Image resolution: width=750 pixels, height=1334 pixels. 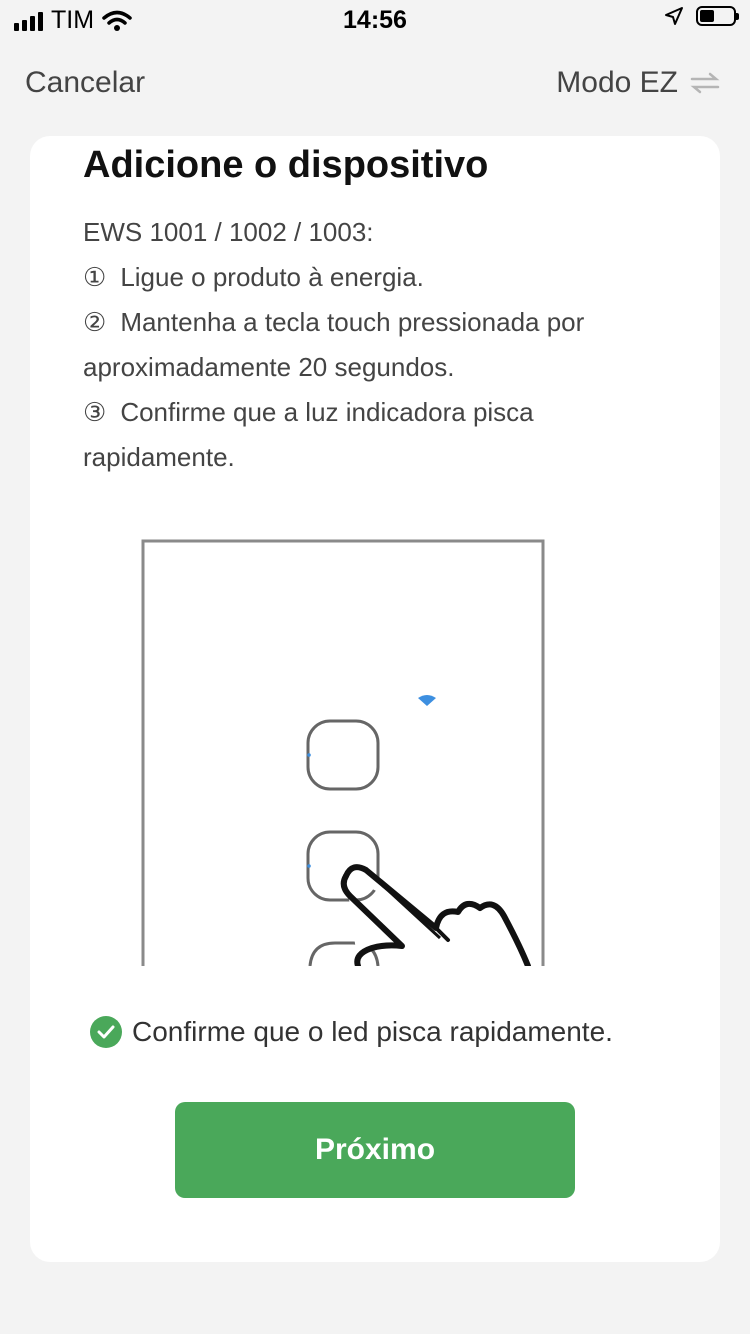 I want to click on status-time: 14:56, so click(x=375, y=20).